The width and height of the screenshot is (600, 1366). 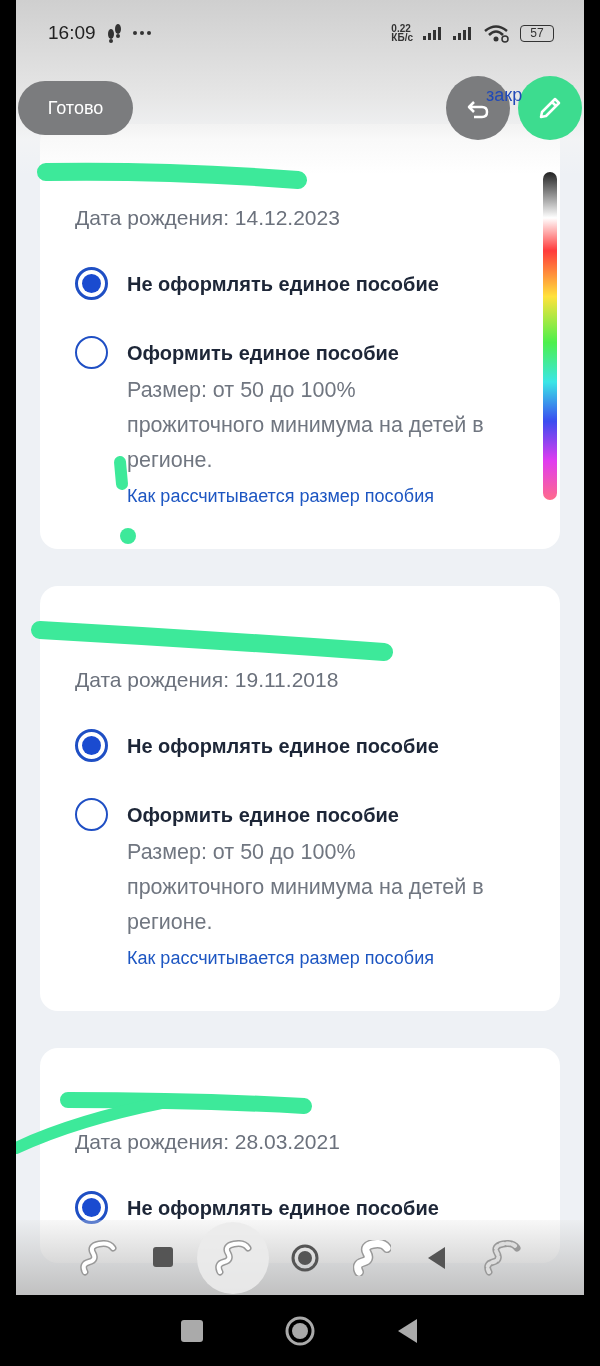 I want to click on more-dots-icon, so click(x=141, y=33).